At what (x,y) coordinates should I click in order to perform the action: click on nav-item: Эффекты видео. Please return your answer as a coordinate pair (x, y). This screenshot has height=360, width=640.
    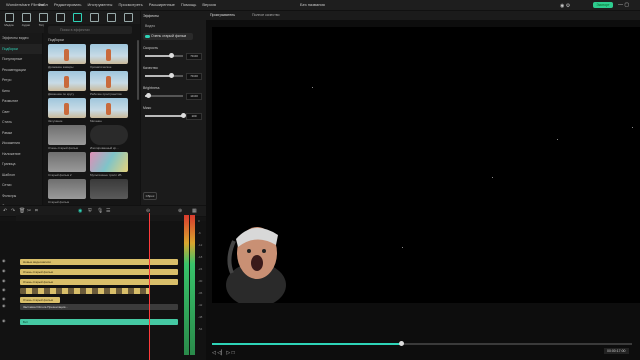
    Looking at the image, I should click on (21, 38).